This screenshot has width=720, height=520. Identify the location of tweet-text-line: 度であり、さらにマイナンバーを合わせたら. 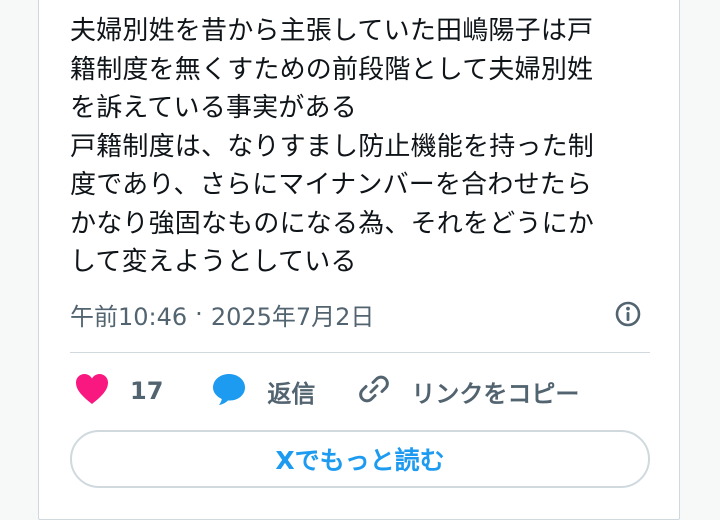
(331, 185).